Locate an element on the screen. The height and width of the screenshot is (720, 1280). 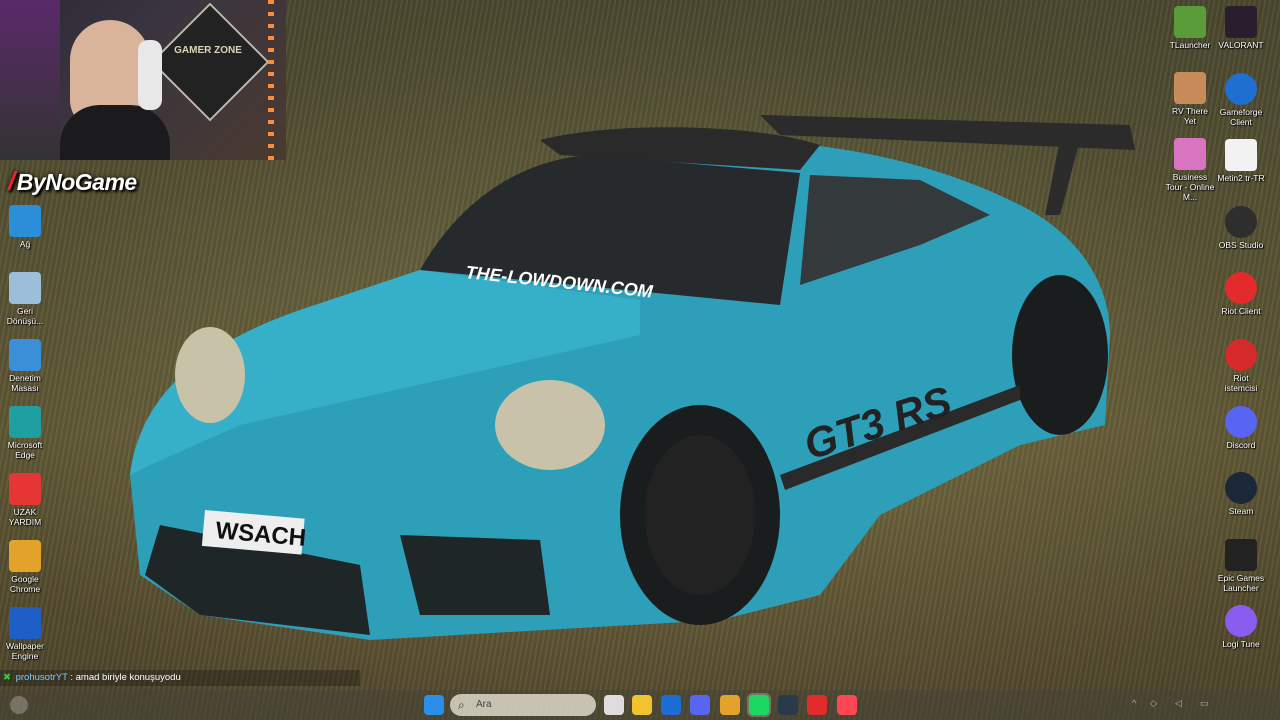
desktop-icon-label: Logi Tune is located at coordinates (1241, 644).